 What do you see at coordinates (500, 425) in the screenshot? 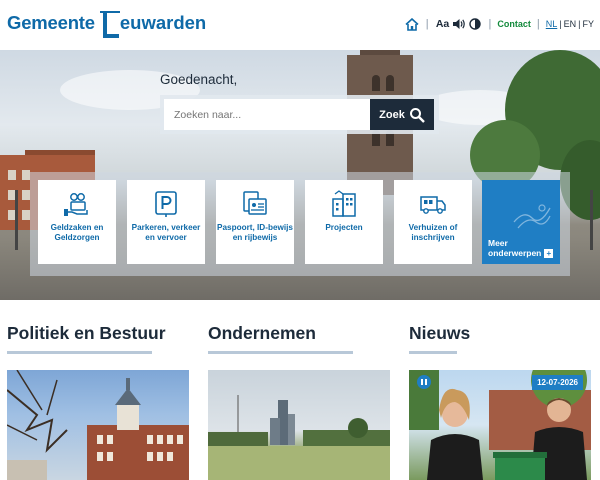
I see `news-photo: 12-07-2026` at bounding box center [500, 425].